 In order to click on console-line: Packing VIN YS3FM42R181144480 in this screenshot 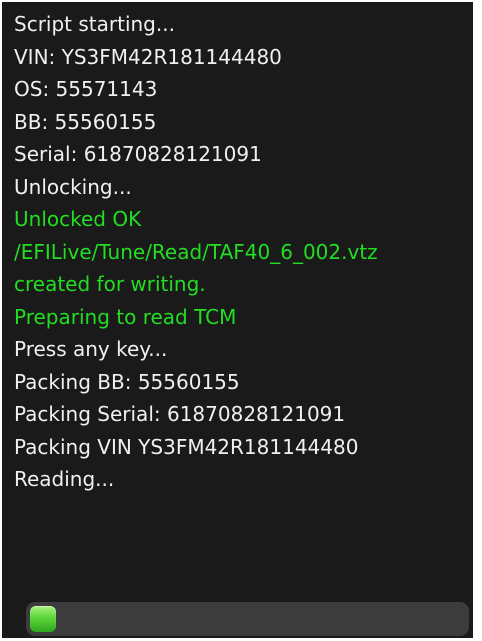, I will do `click(186, 446)`.